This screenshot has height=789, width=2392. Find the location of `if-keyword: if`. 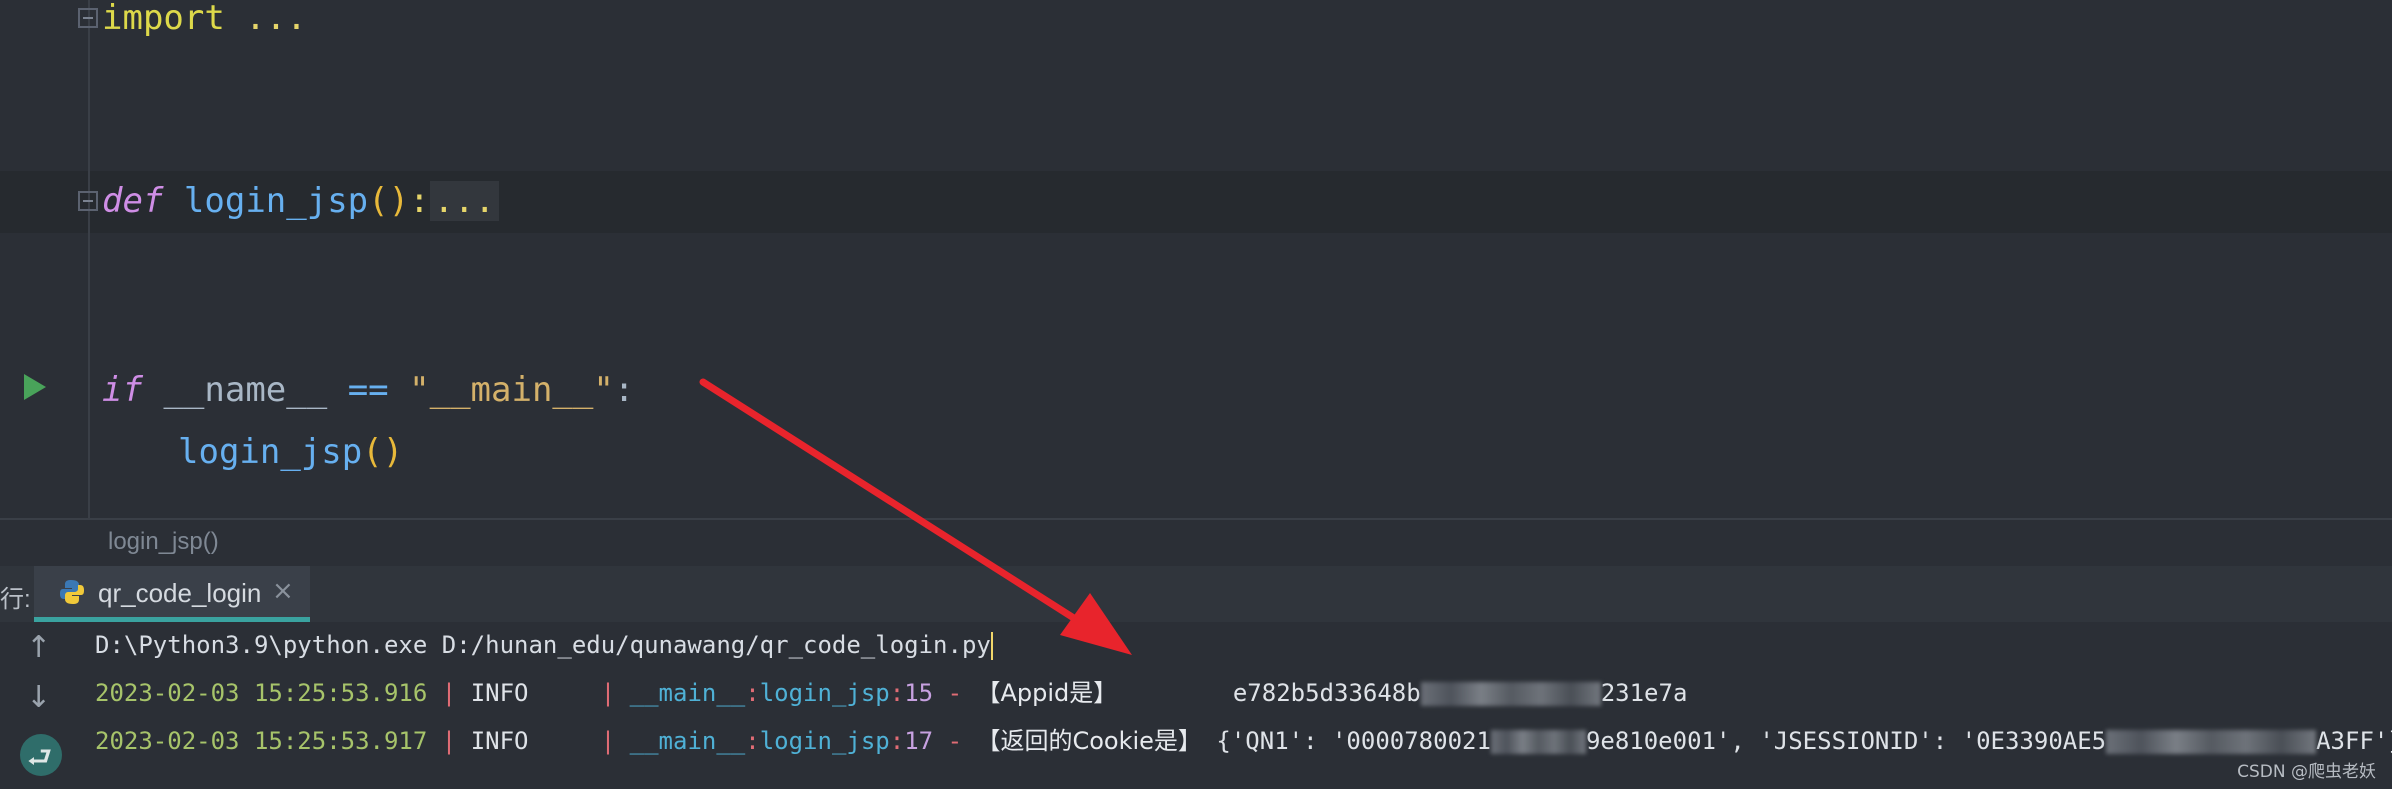

if-keyword: if is located at coordinates (122, 390).